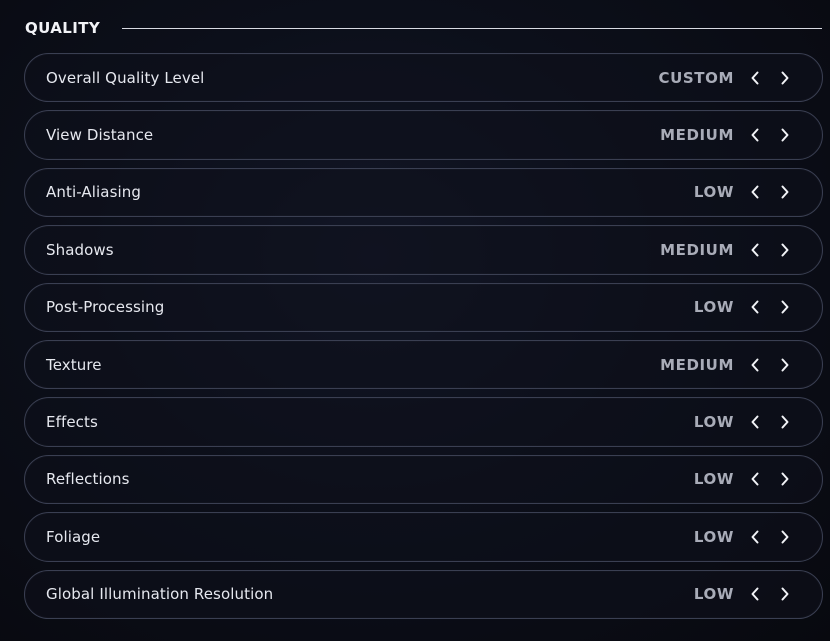 The image size is (830, 641). I want to click on setting-label: Foliage, so click(73, 536).